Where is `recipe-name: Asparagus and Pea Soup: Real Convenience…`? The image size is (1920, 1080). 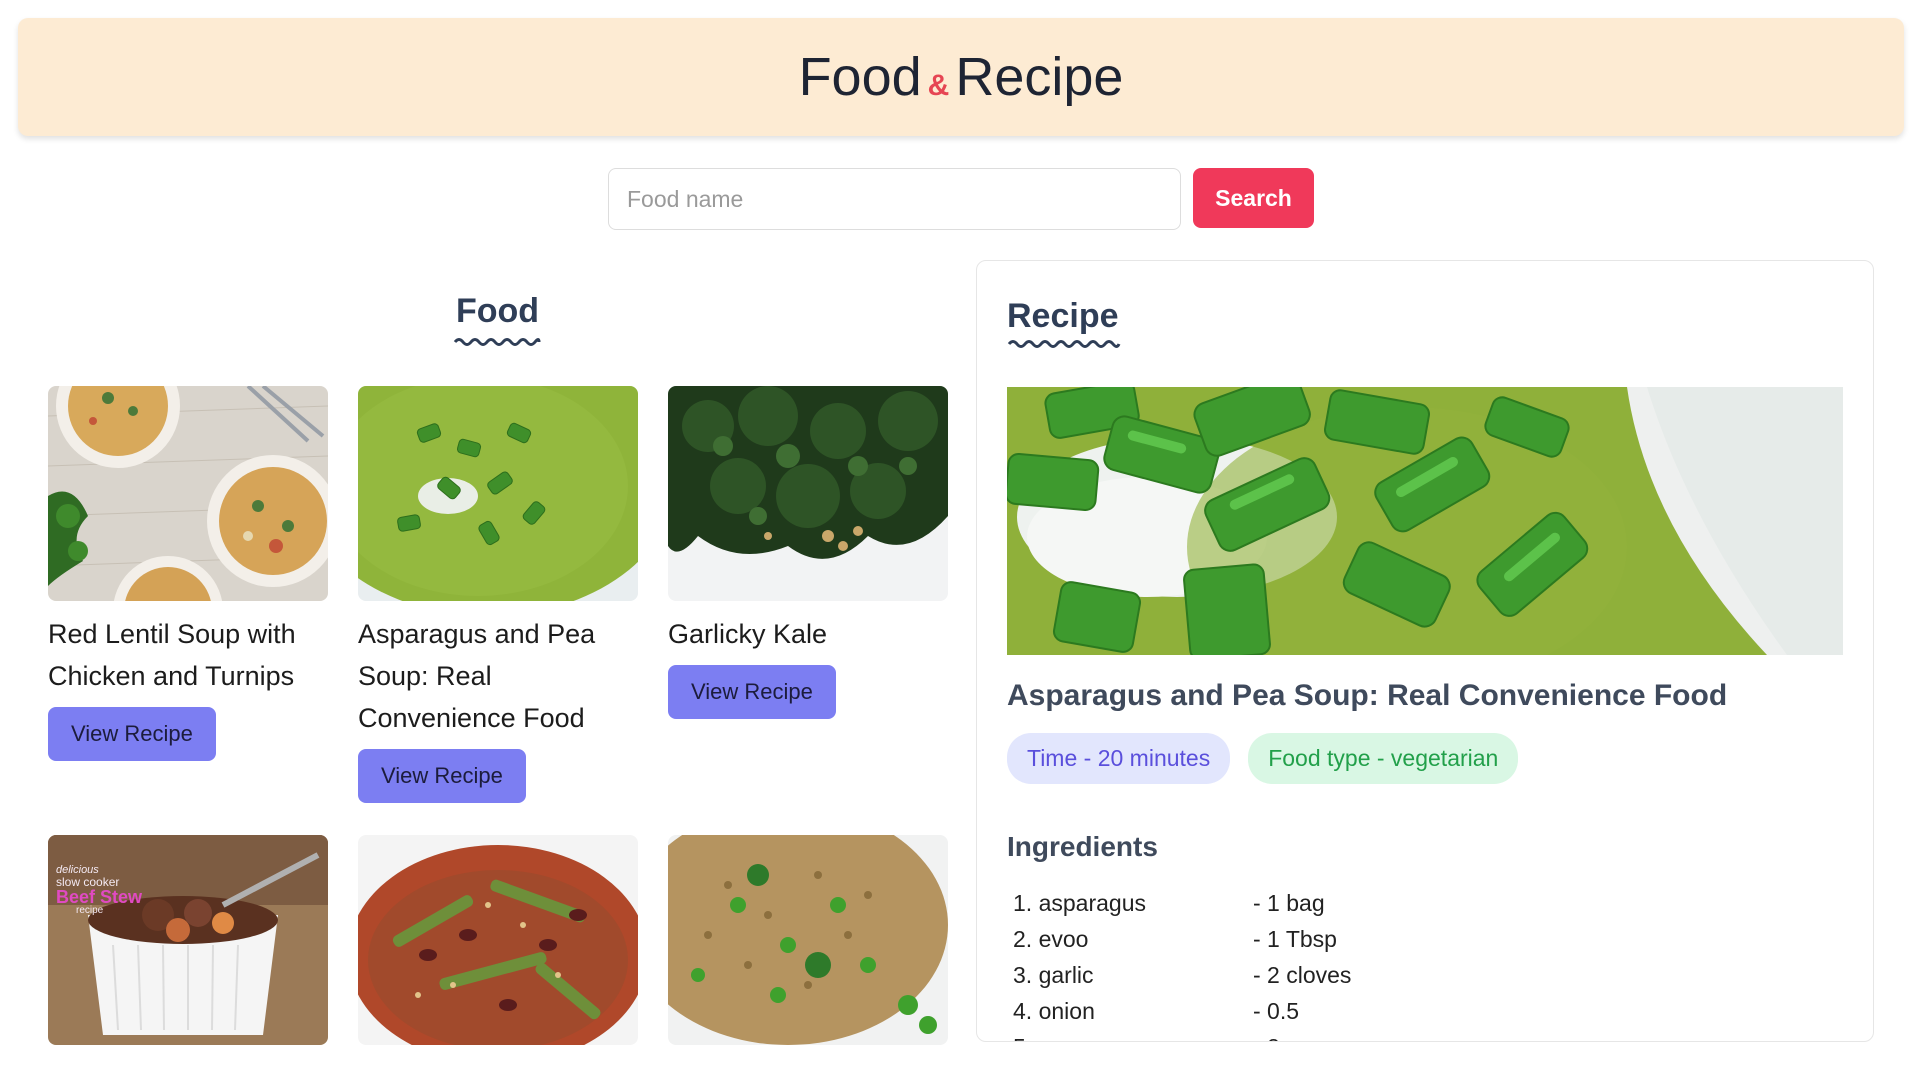 recipe-name: Asparagus and Pea Soup: Real Convenience… is located at coordinates (1367, 695).